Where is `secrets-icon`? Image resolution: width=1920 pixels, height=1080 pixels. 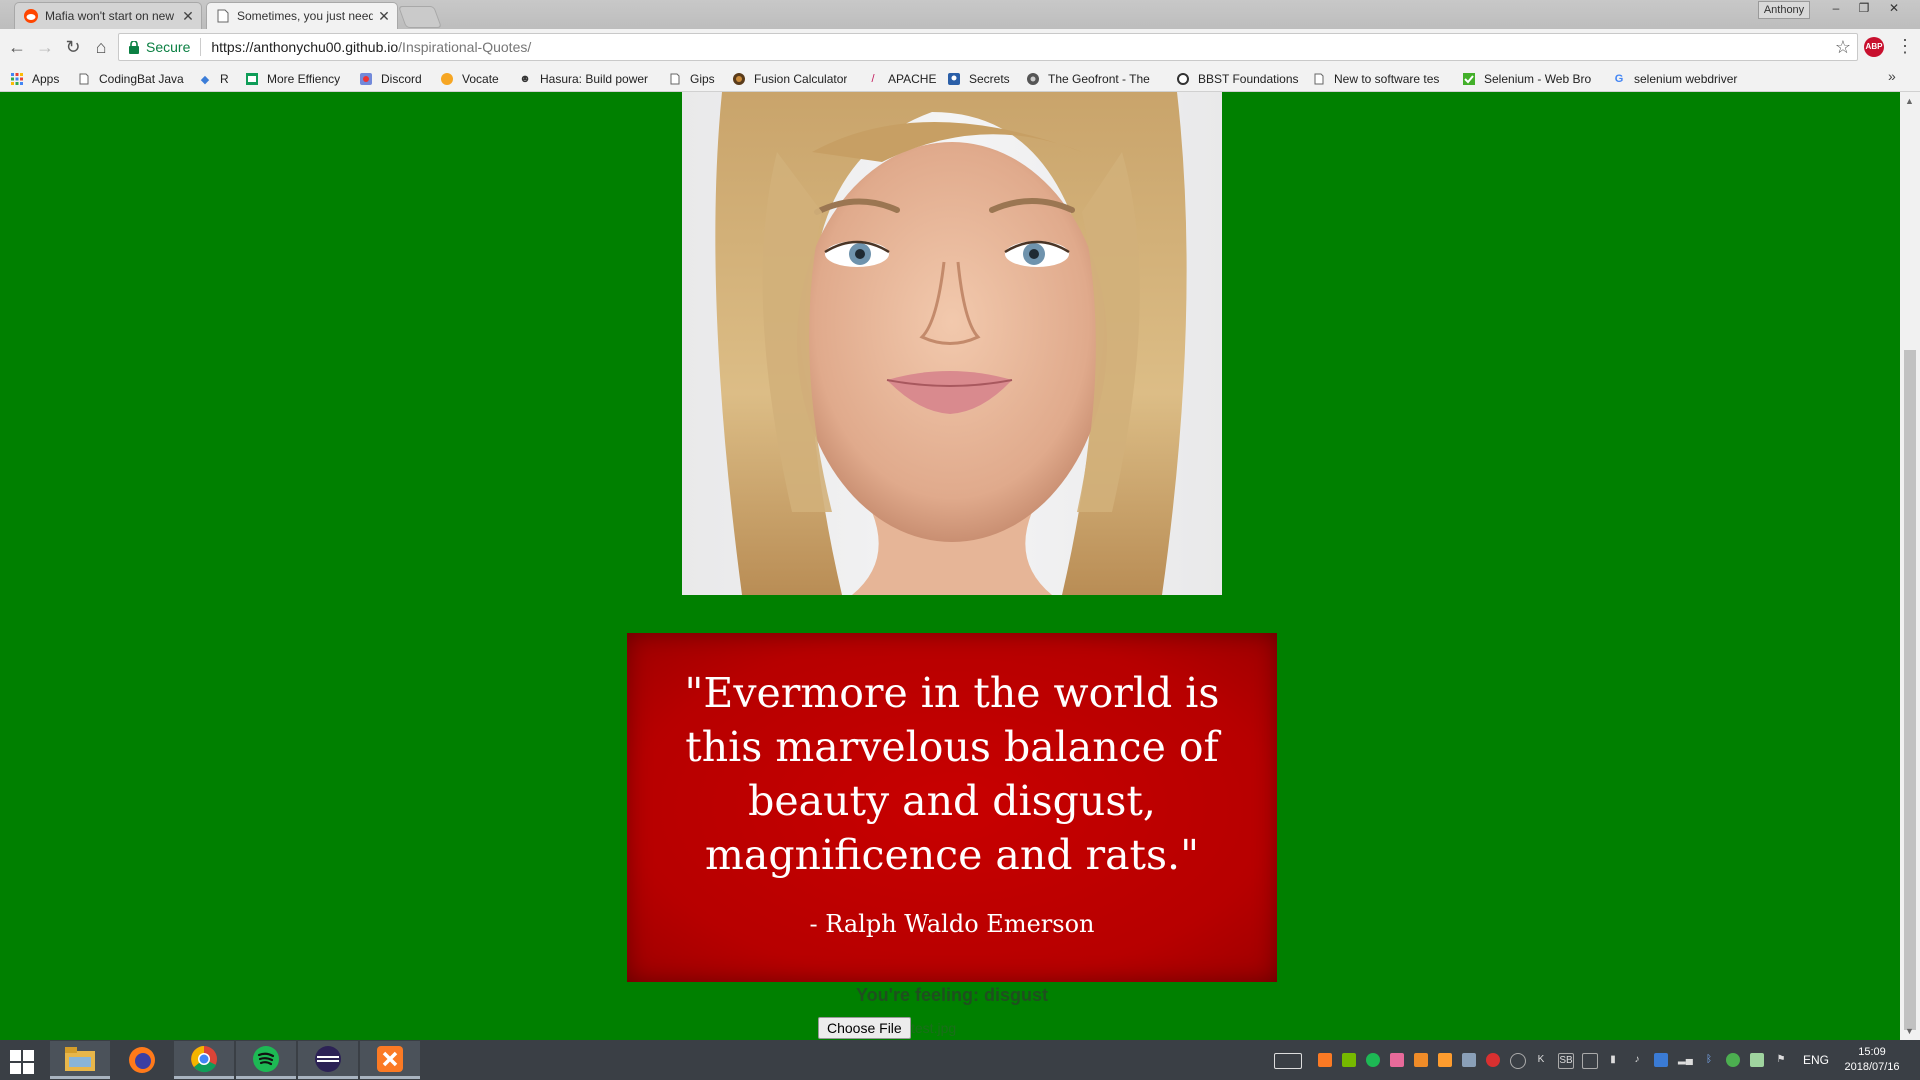
secrets-icon is located at coordinates (954, 79).